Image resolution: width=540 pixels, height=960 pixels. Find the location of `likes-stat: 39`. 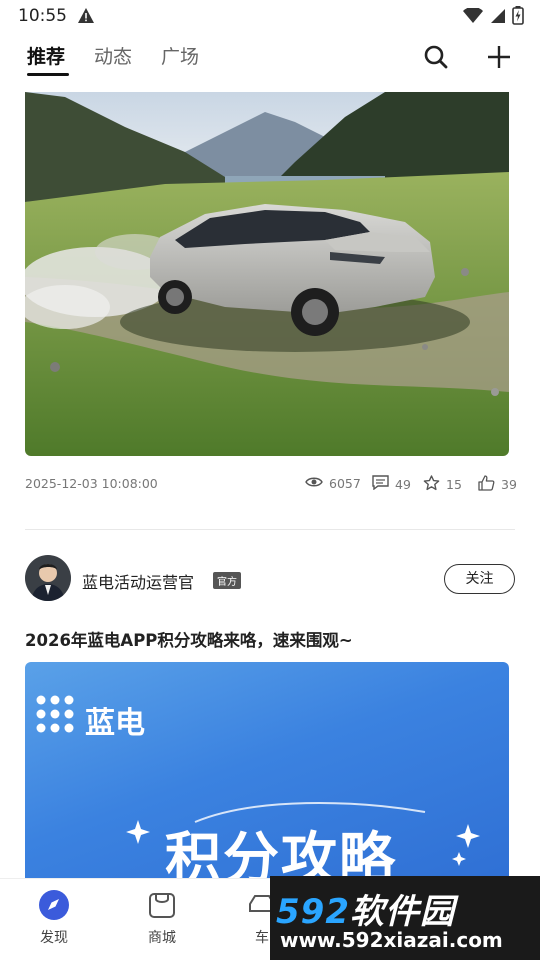

likes-stat: 39 is located at coordinates (497, 484).